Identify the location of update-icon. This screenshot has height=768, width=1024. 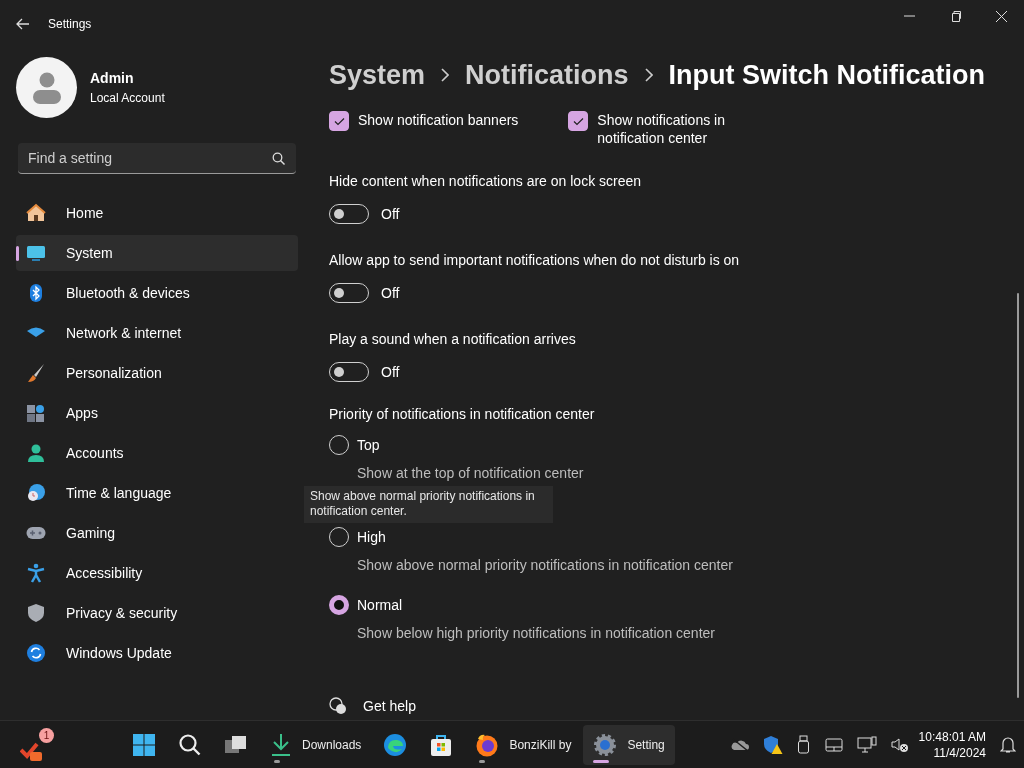
(36, 653).